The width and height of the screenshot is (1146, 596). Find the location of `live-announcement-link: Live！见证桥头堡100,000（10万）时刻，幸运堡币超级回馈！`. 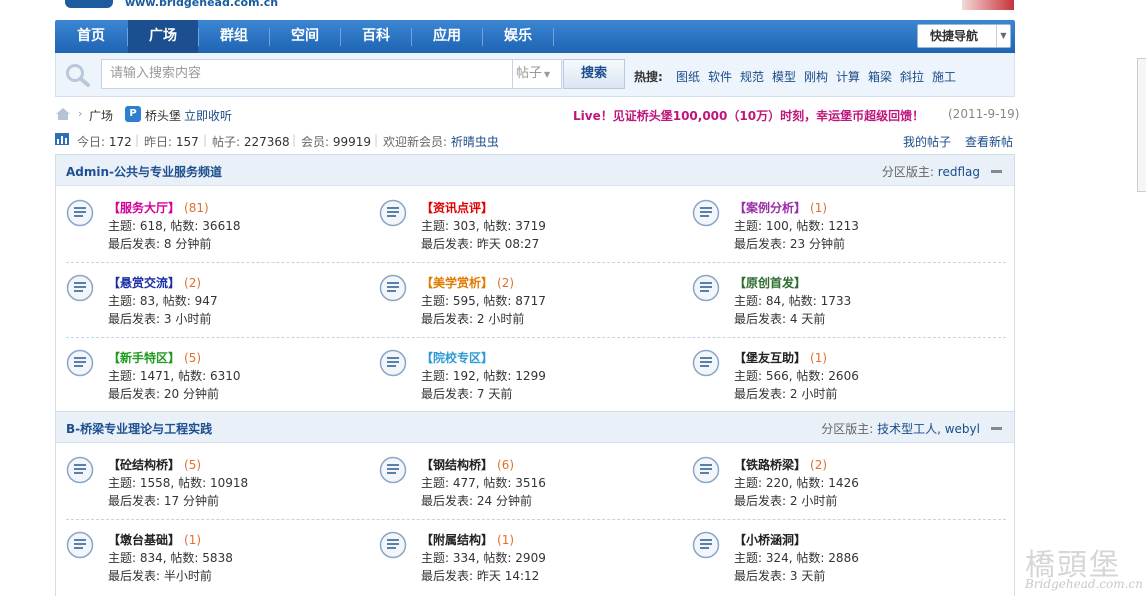

live-announcement-link: Live！见证桥头堡100,000（10万）时刻，幸运堡币超级回馈！ is located at coordinates (748, 115).